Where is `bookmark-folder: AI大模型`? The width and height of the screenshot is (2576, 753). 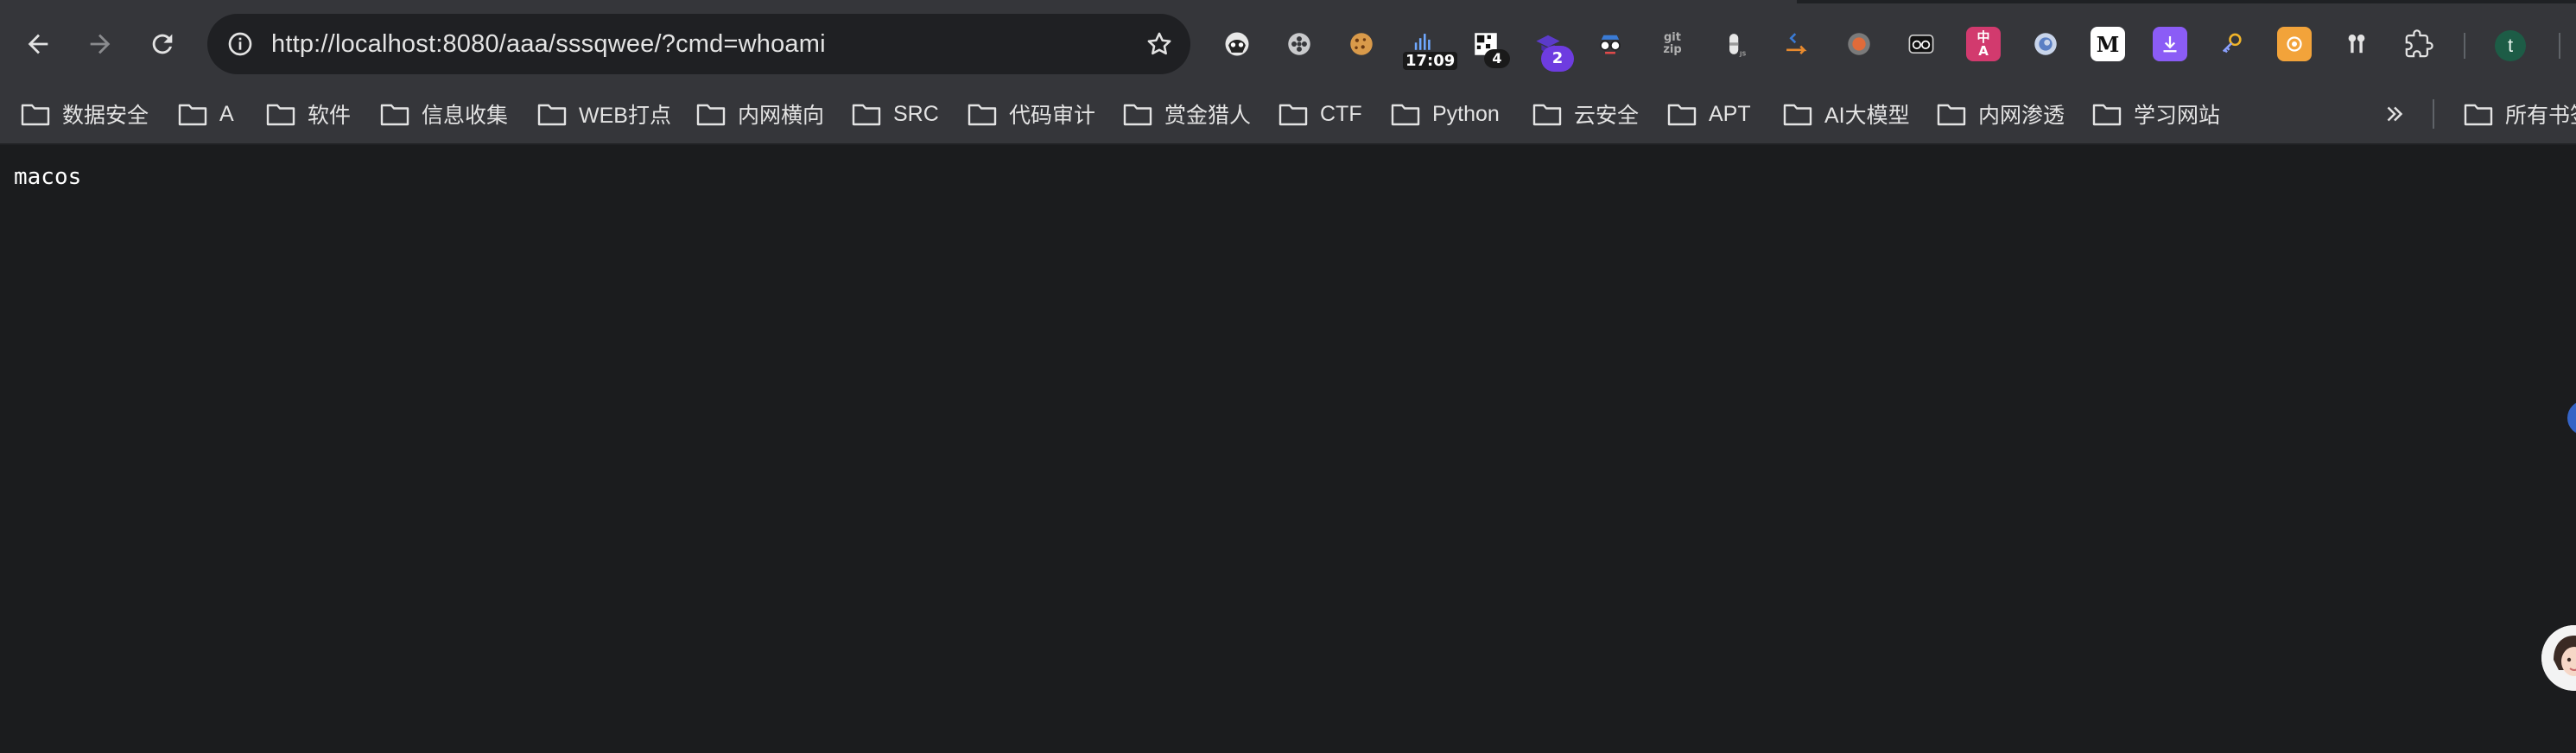 bookmark-folder: AI大模型 is located at coordinates (1846, 114).